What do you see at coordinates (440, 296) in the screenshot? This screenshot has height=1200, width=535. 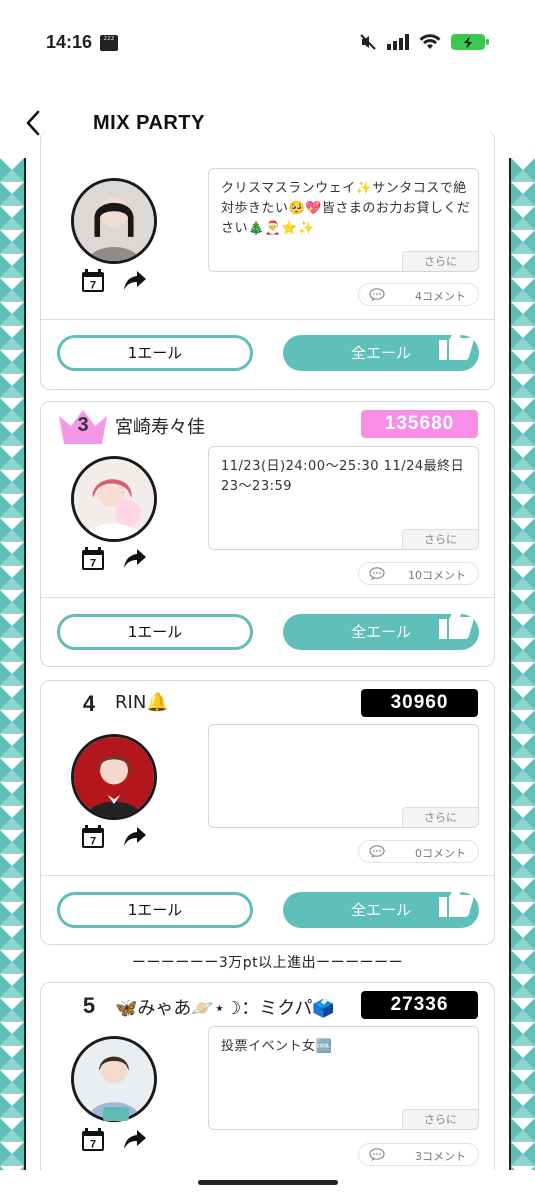 I see `comment-count: 4コメント` at bounding box center [440, 296].